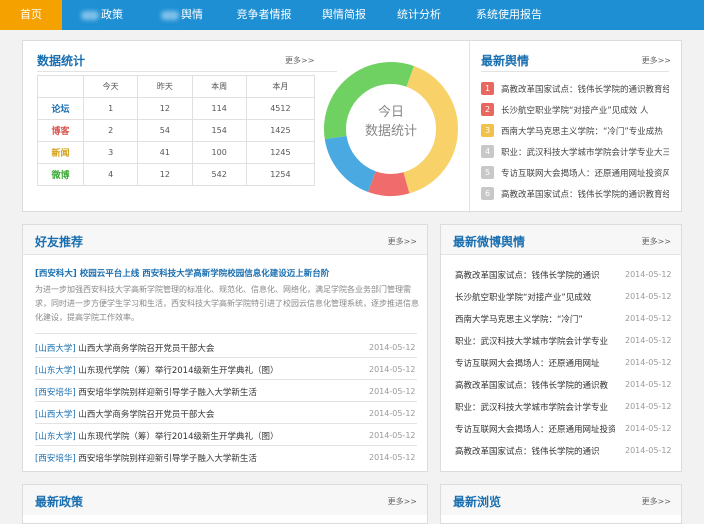 This screenshot has width=704, height=524. I want to click on nav-briefing-label: 舆情简报, so click(344, 14).